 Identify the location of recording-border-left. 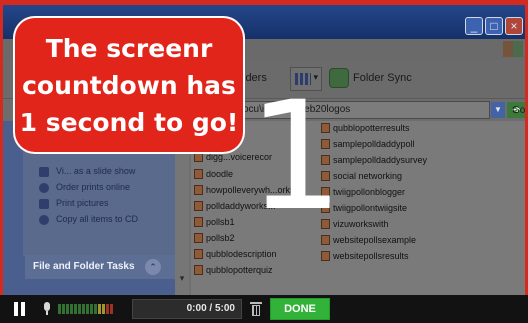
(1, 150).